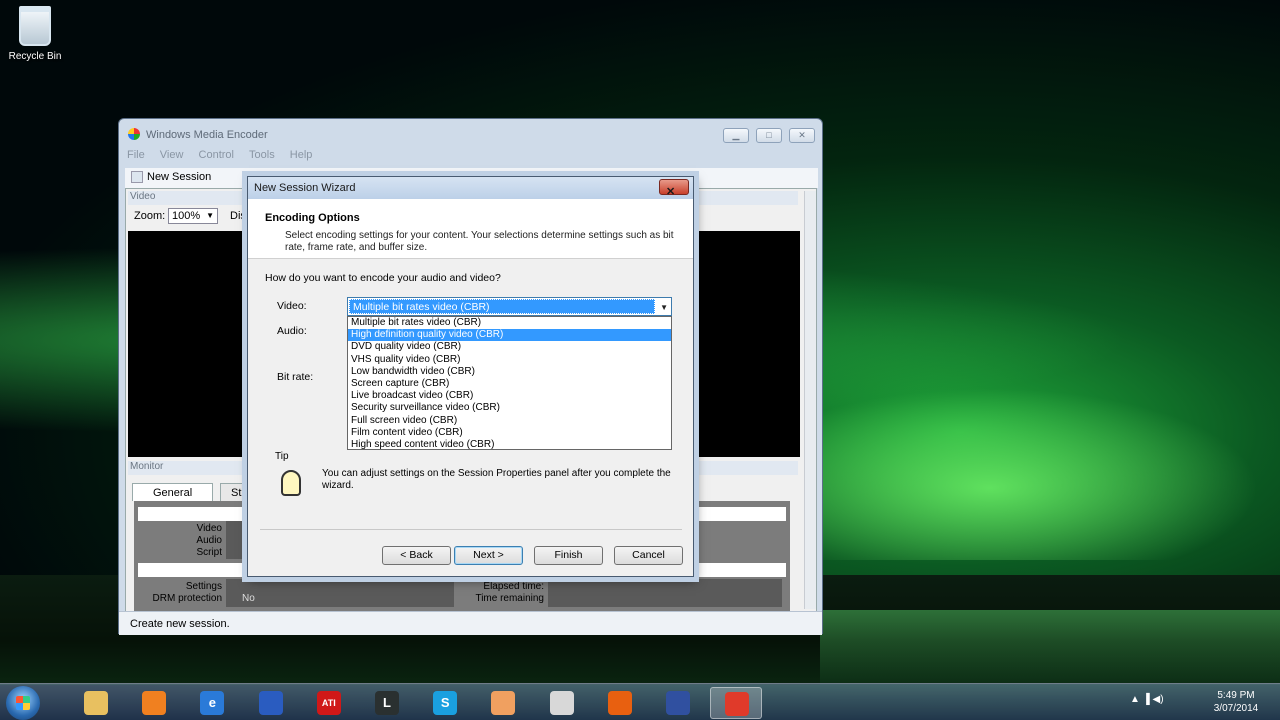  I want to click on video-label: Video:, so click(292, 306).